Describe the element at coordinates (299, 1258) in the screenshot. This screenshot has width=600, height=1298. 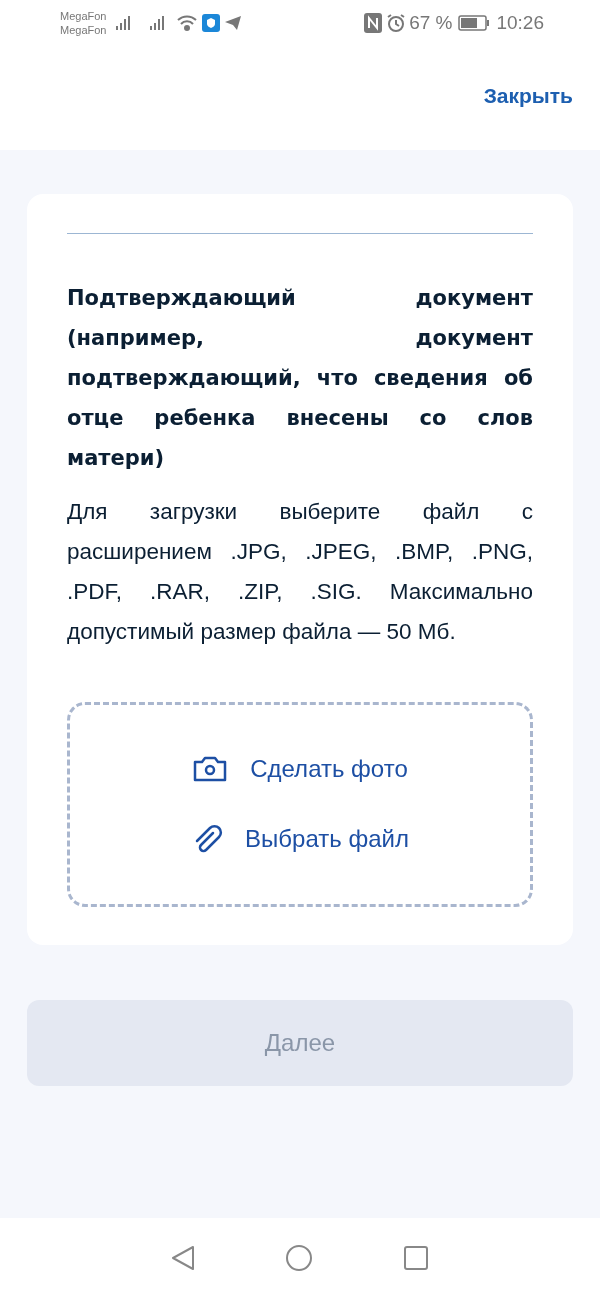
I see `home-icon` at that location.